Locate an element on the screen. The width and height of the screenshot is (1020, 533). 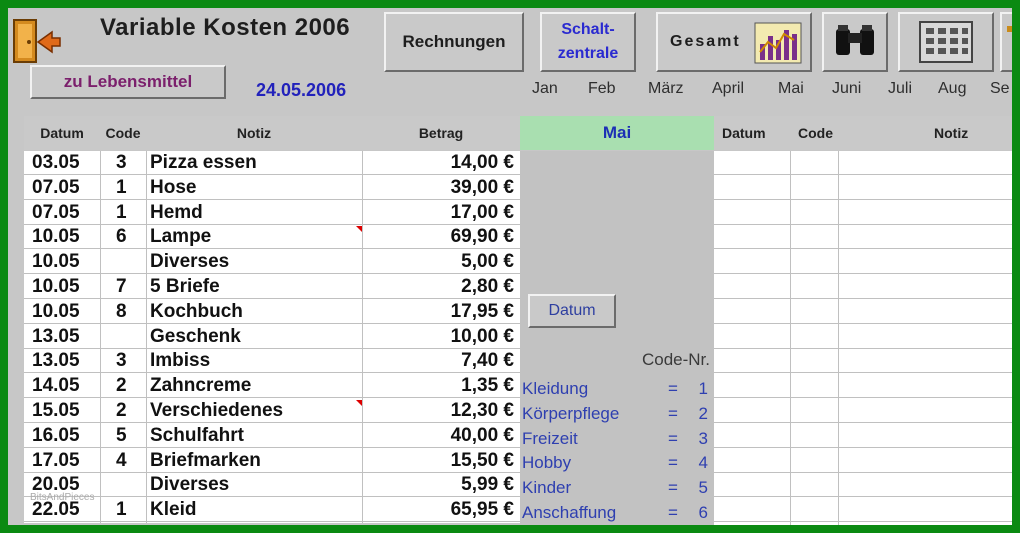
cell-notiz: Briefmarken is located at coordinates (205, 461).